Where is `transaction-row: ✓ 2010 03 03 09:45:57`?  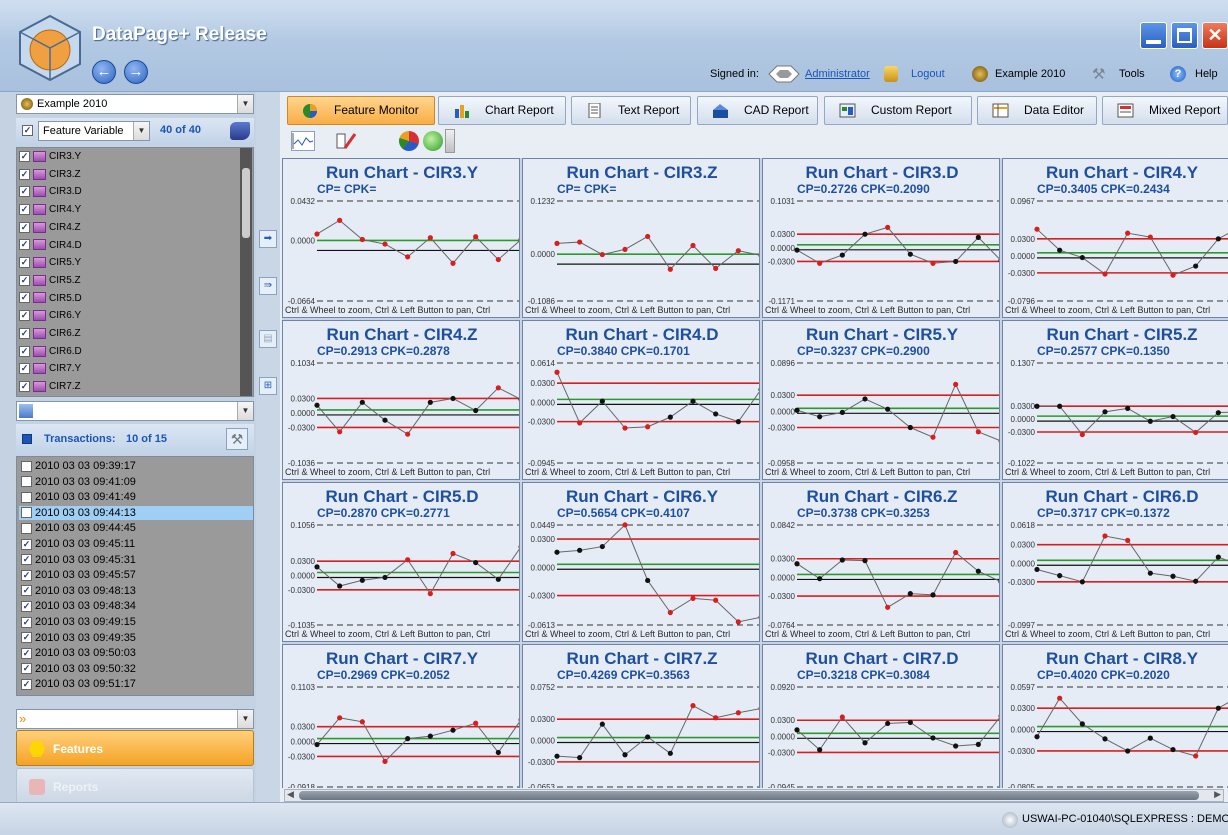
transaction-row: ✓ 2010 03 03 09:45:57 is located at coordinates (136, 575).